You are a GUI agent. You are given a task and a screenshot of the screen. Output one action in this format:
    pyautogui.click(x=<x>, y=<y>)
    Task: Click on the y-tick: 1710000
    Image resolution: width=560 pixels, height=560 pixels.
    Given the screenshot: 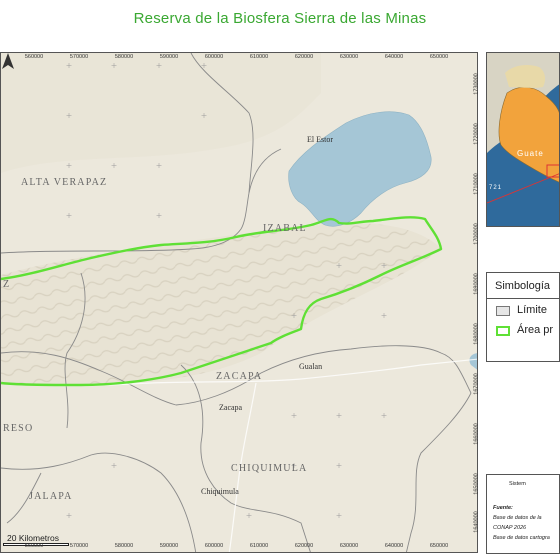 What is the action you would take?
    pyautogui.click(x=476, y=184)
    